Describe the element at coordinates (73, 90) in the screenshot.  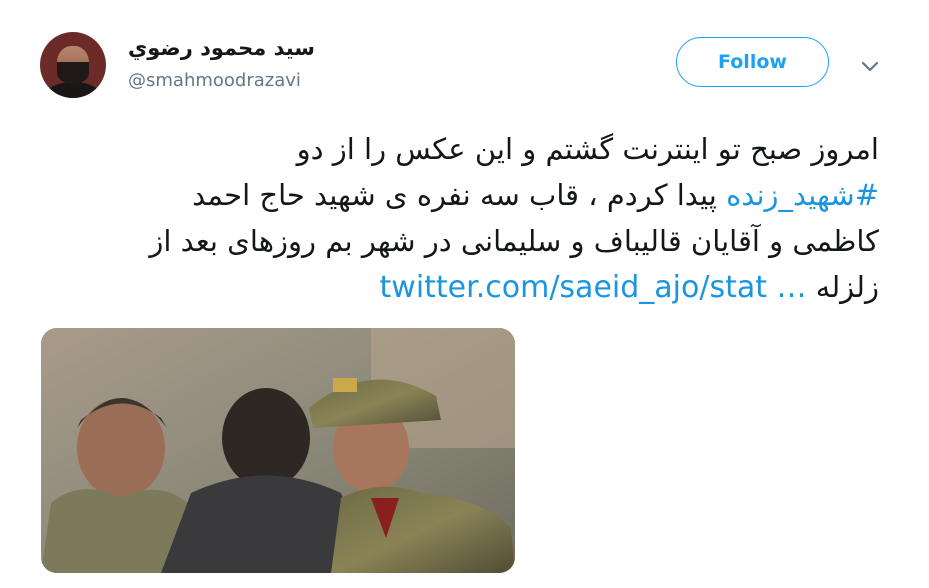
I see `avatar-shirt` at that location.